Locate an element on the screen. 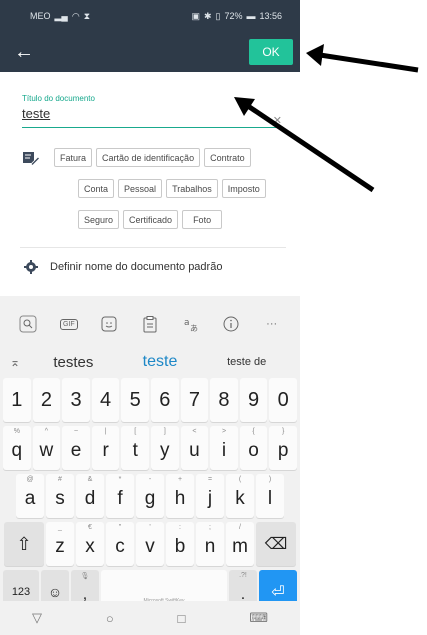 The width and height of the screenshot is (427, 635). key-8: 8 is located at coordinates (224, 400).